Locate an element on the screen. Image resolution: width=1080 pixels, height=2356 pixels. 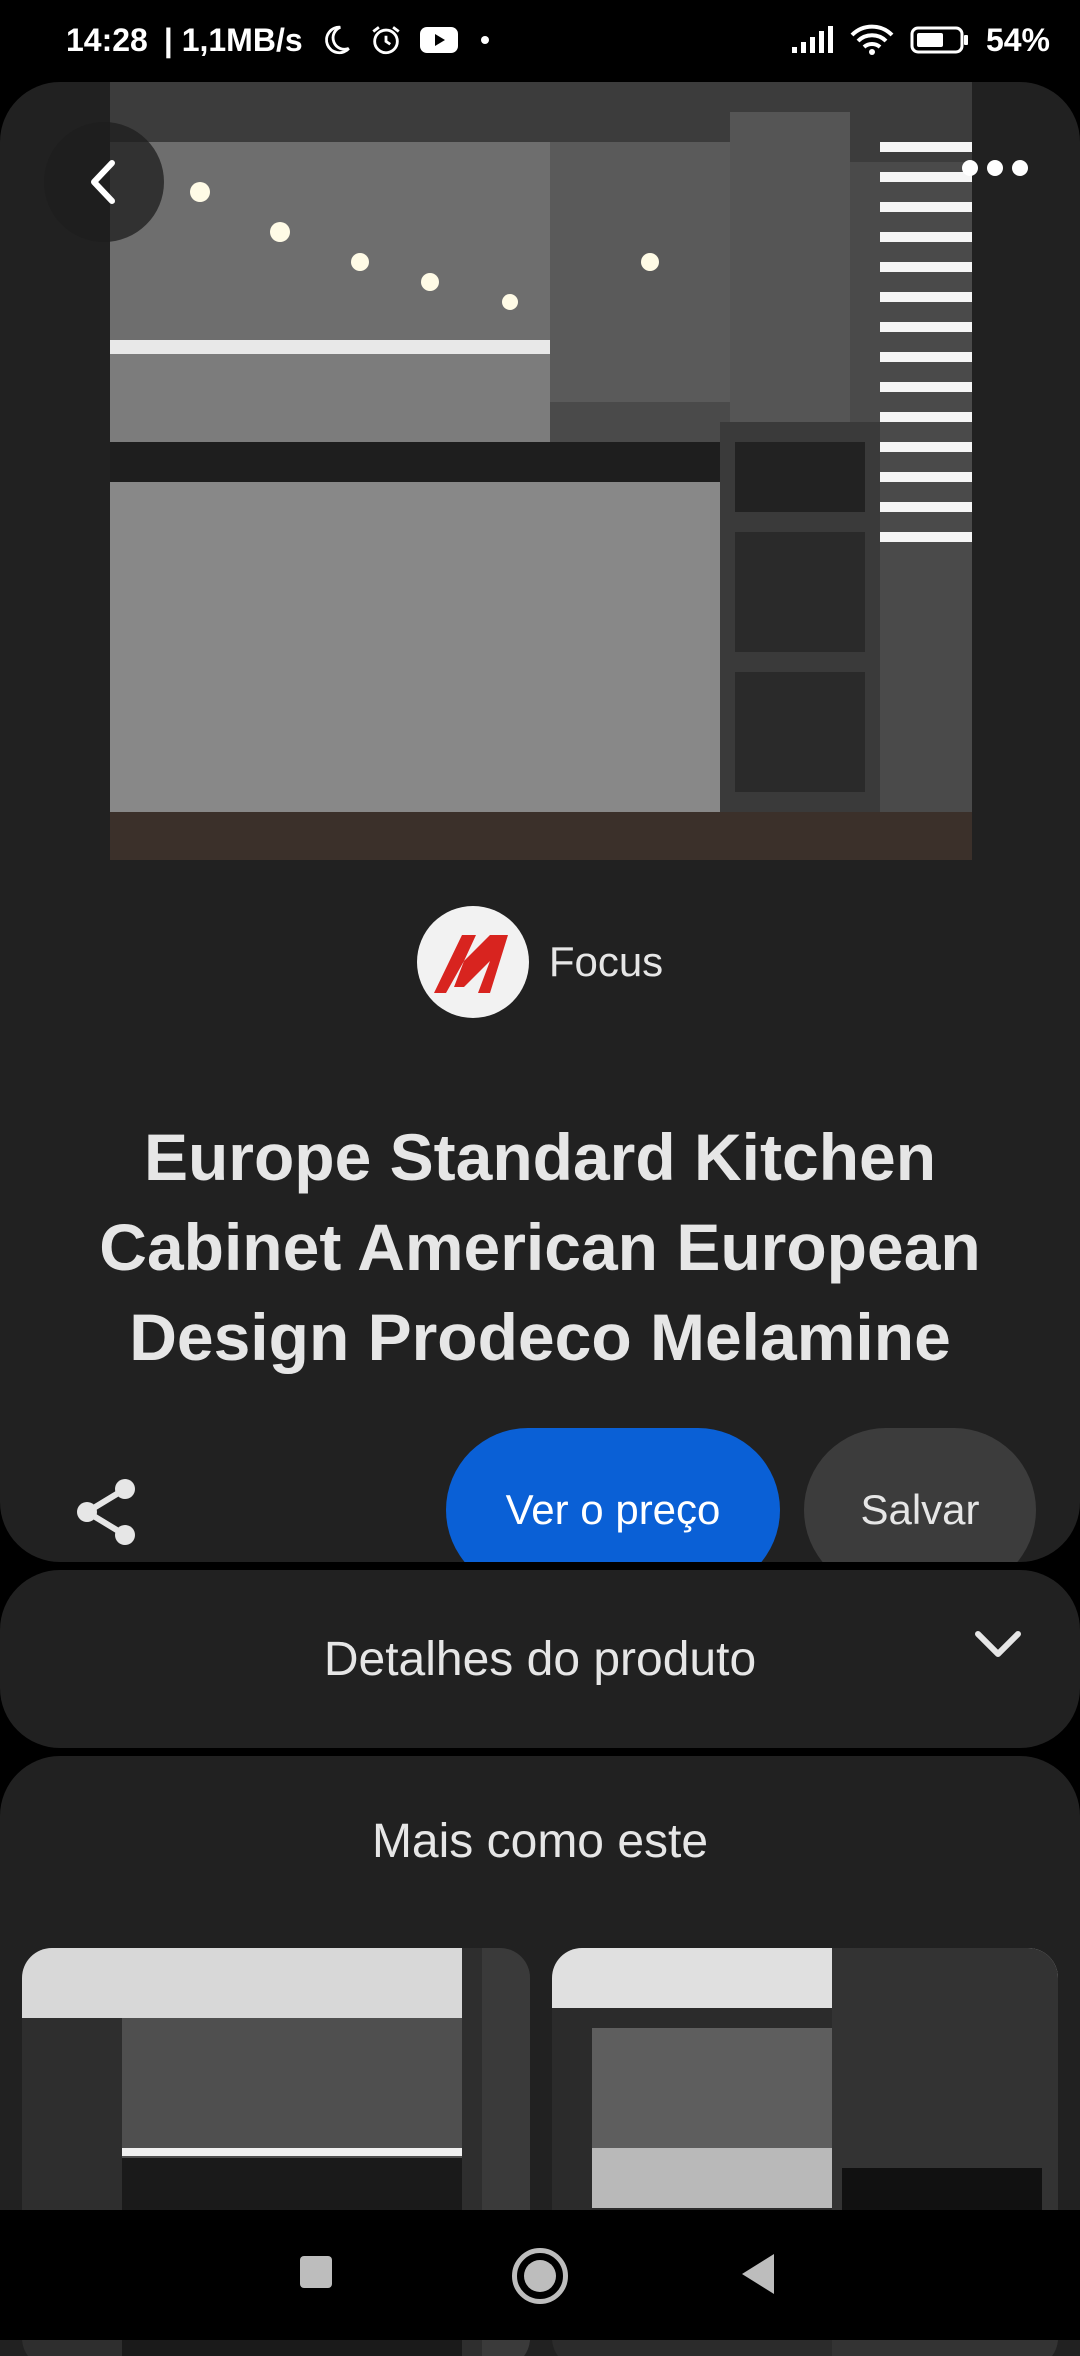
signal-icon is located at coordinates (812, 40).